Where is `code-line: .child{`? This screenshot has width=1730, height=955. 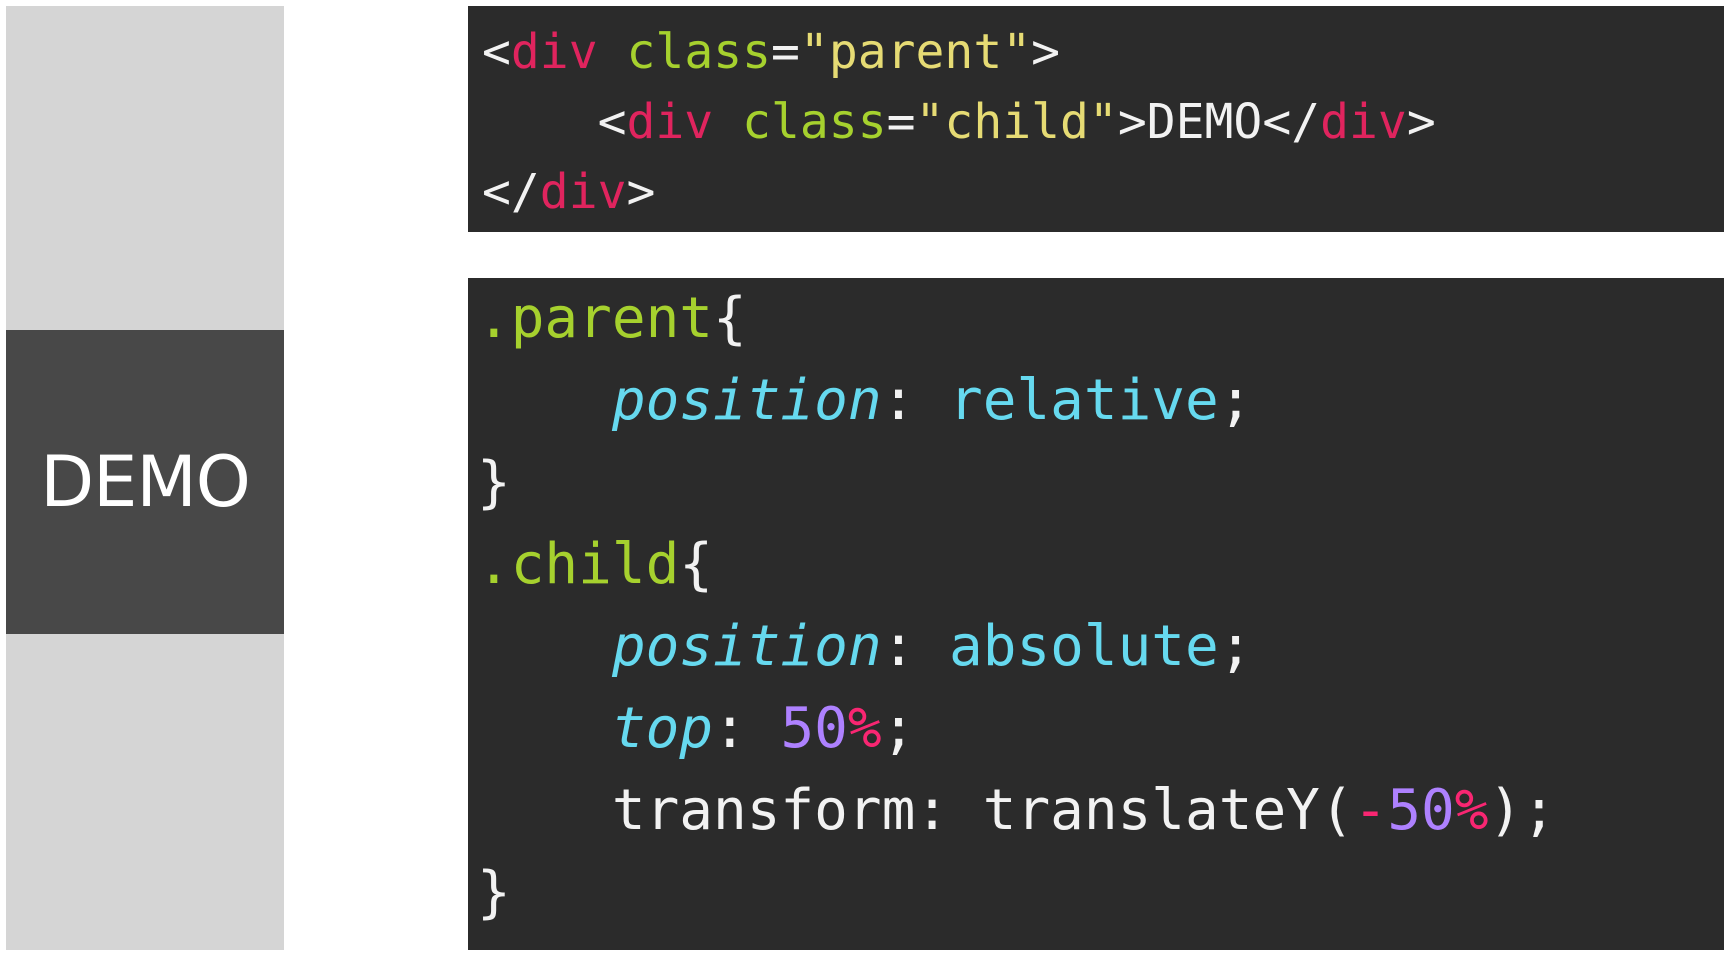
code-line: .child{ is located at coordinates (1100, 565).